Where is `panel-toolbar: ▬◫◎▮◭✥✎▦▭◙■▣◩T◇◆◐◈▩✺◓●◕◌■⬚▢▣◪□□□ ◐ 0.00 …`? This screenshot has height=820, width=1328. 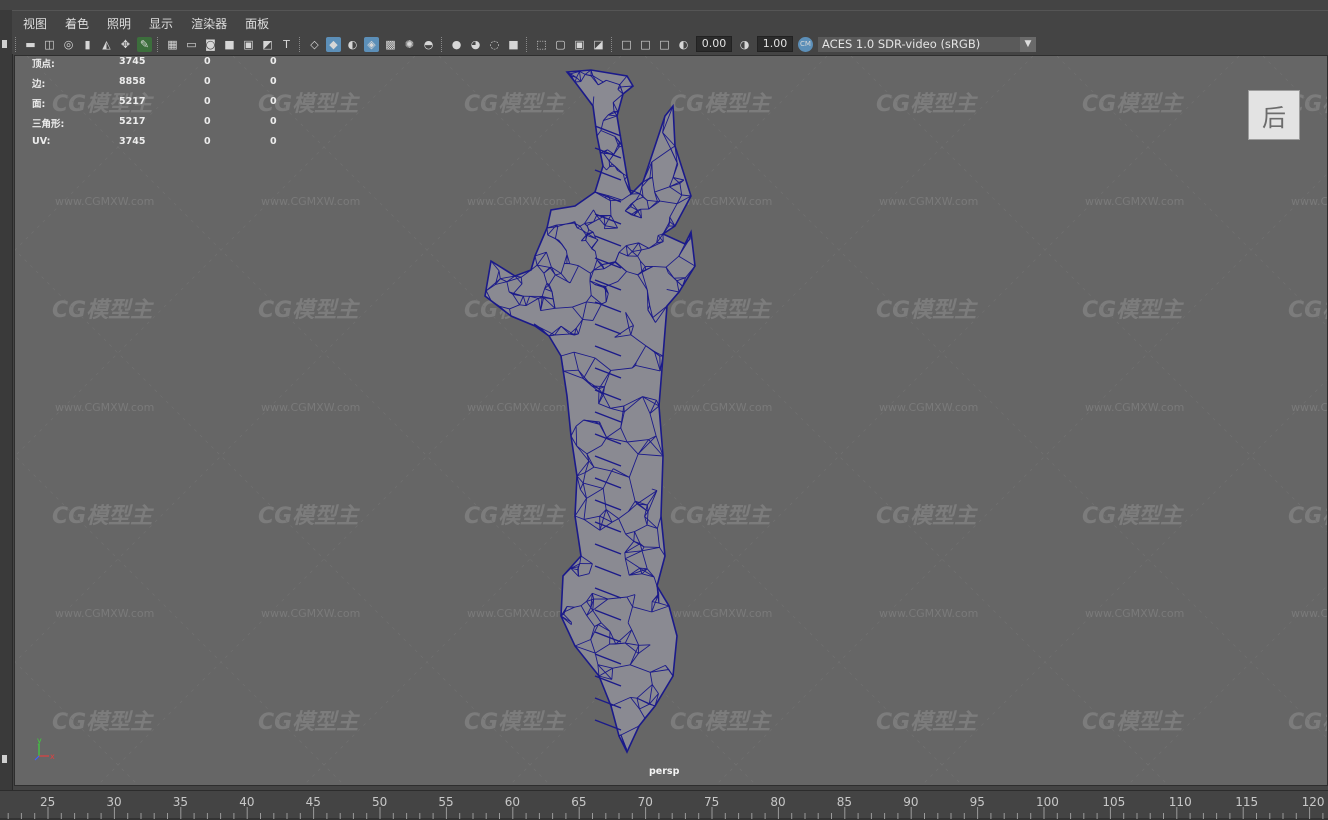
panel-toolbar: ▬◫◎▮◭✥✎▦▭◙■▣◩T◇◆◐◈▩✺◓●◕◌■⬚▢▣◪□□□ ◐ 0.00 … is located at coordinates (670, 44).